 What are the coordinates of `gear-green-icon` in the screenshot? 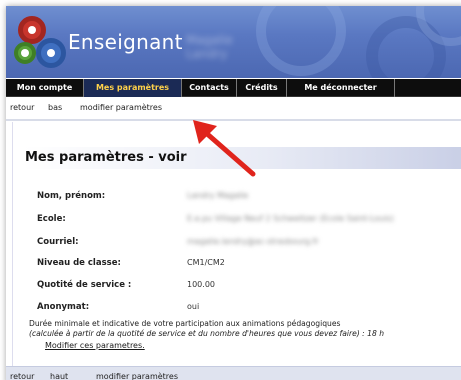 It's located at (25, 53).